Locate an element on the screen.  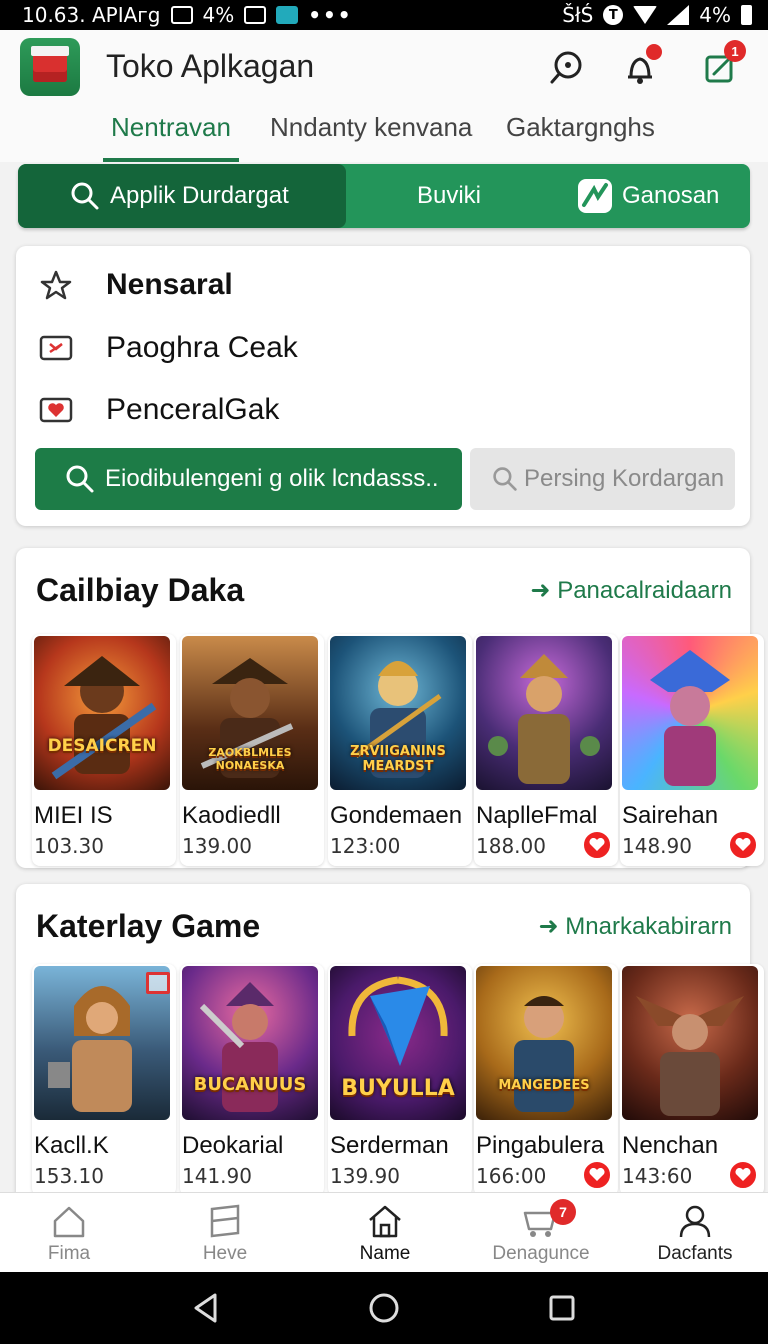
game-price: 188.00 is located at coordinates (511, 846).